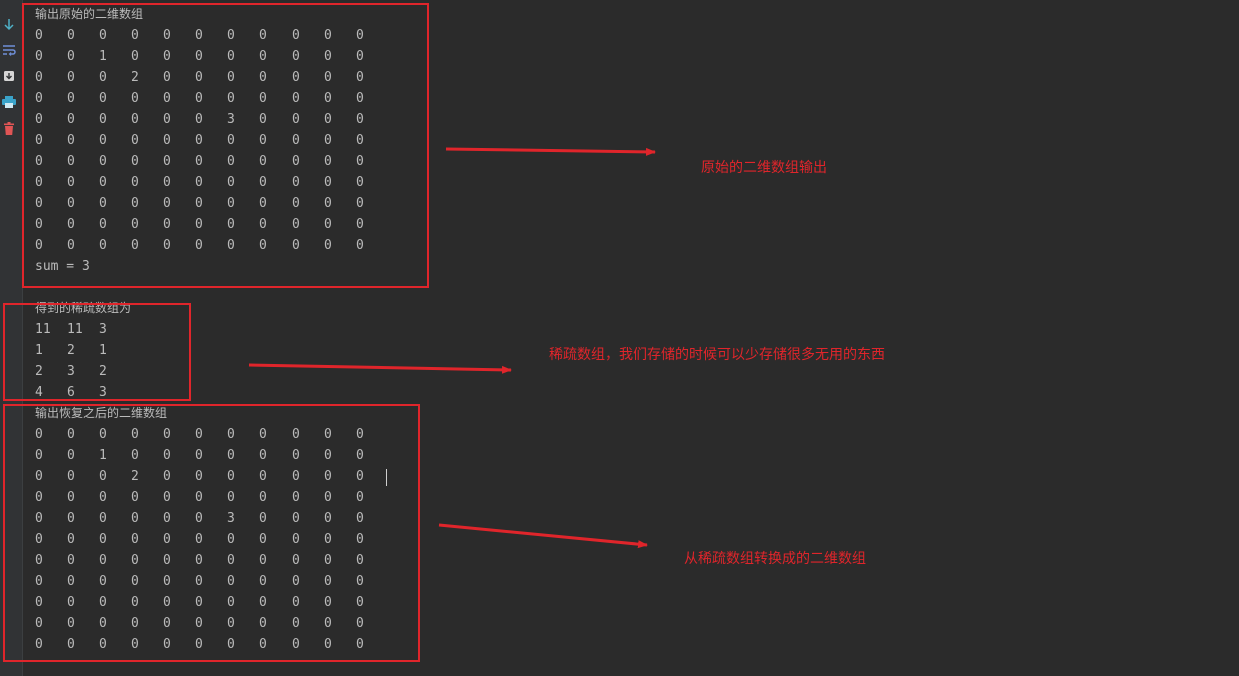 This screenshot has height=676, width=1239. What do you see at coordinates (380, 368) in the screenshot?
I see `arrow-sparse` at bounding box center [380, 368].